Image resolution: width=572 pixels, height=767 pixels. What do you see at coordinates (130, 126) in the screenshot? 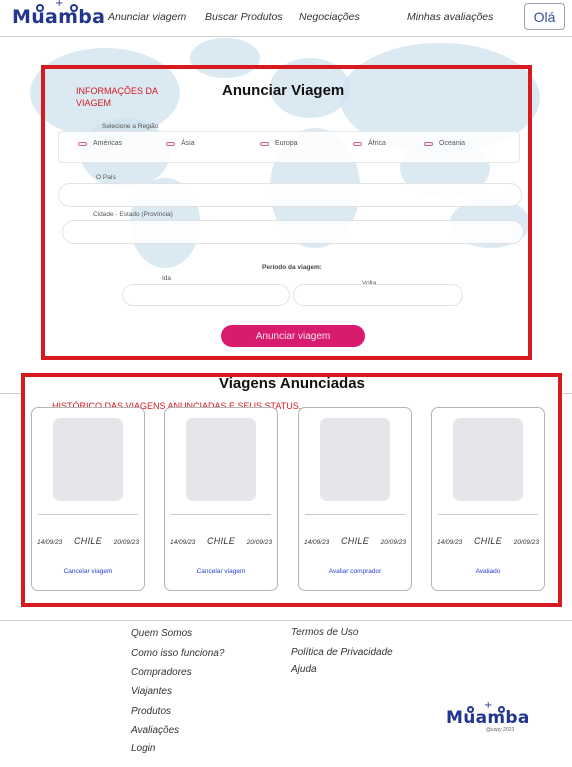
I see `region-label: Selecione a Região` at bounding box center [130, 126].